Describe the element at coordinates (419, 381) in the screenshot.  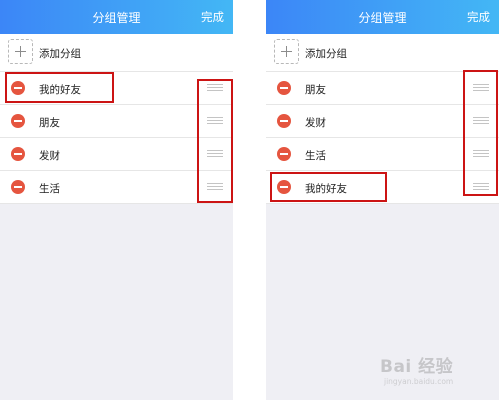
I see `watermark-url: jingyan.baidu.com` at that location.